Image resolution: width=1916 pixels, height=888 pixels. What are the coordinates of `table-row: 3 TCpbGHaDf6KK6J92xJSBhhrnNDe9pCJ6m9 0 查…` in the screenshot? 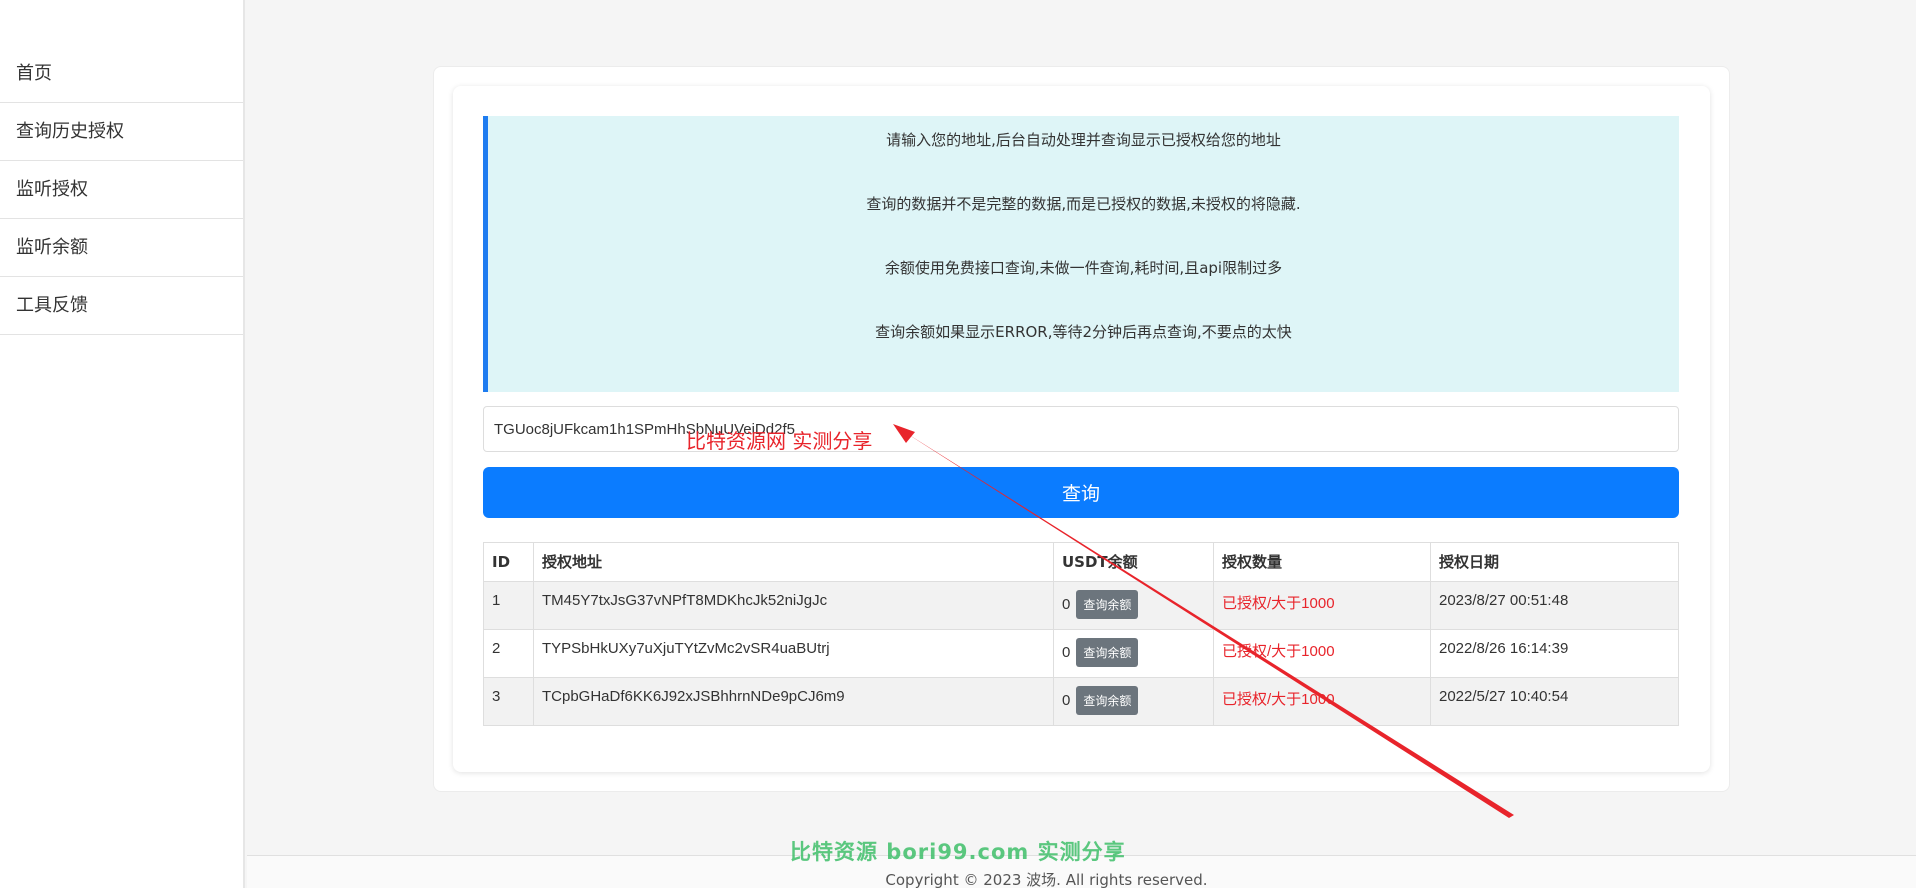 It's located at (1081, 701).